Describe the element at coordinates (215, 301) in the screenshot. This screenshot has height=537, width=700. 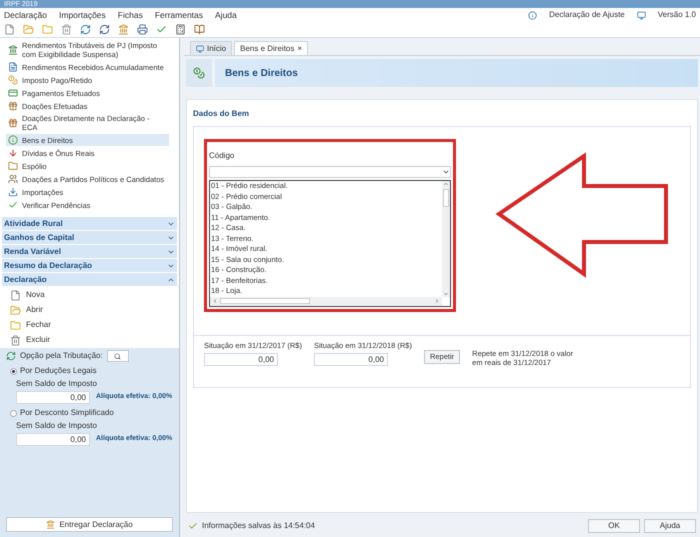
I see `scroll-left-icon` at that location.